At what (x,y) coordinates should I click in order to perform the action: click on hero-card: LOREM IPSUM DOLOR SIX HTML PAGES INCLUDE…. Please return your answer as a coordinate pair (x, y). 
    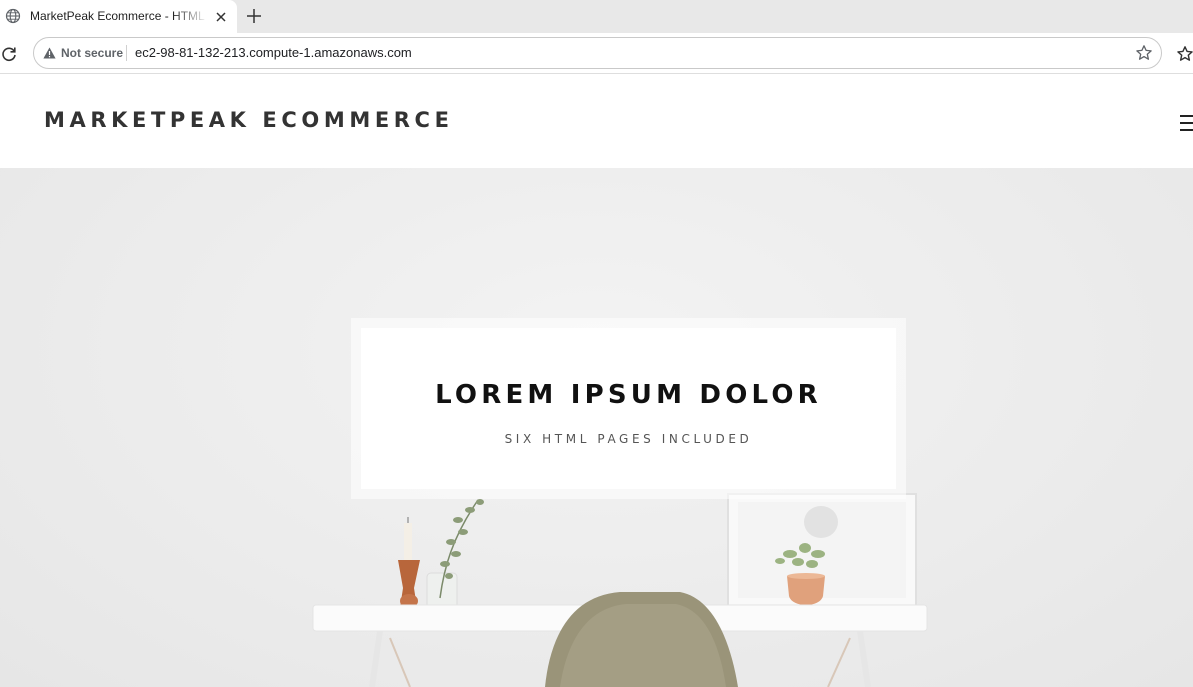
    Looking at the image, I should click on (628, 408).